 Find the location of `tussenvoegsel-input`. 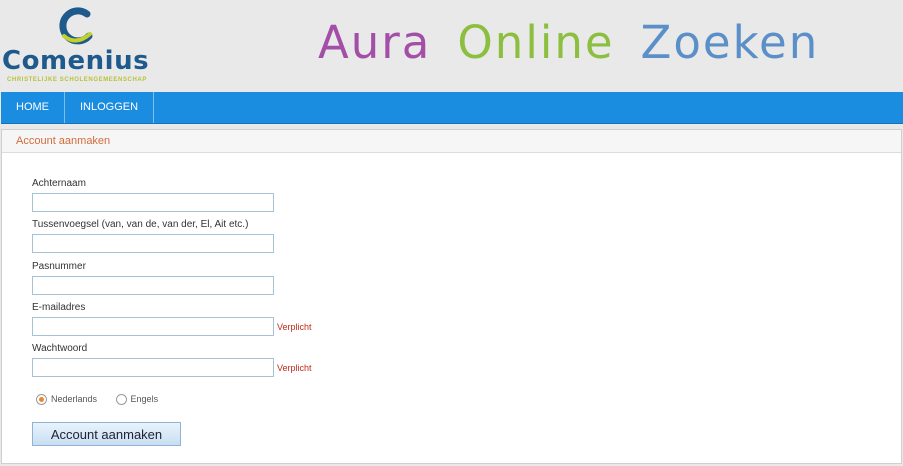

tussenvoegsel-input is located at coordinates (153, 243).